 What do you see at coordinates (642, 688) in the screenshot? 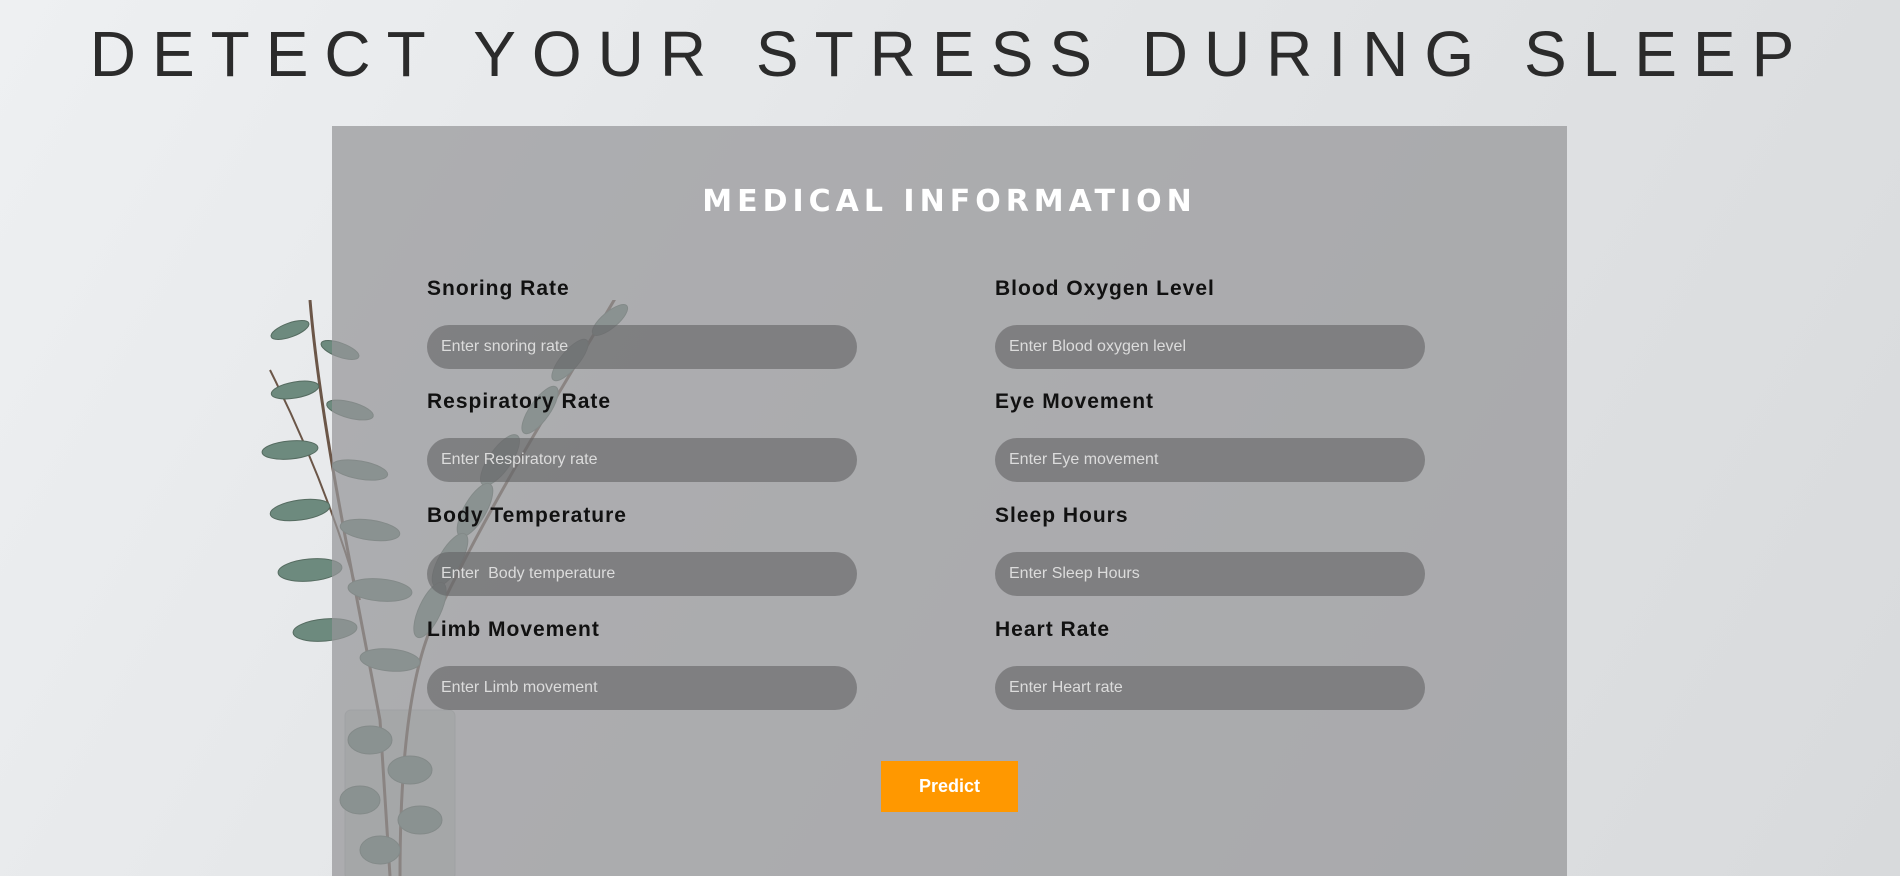
I see `limb-movement-input` at bounding box center [642, 688].